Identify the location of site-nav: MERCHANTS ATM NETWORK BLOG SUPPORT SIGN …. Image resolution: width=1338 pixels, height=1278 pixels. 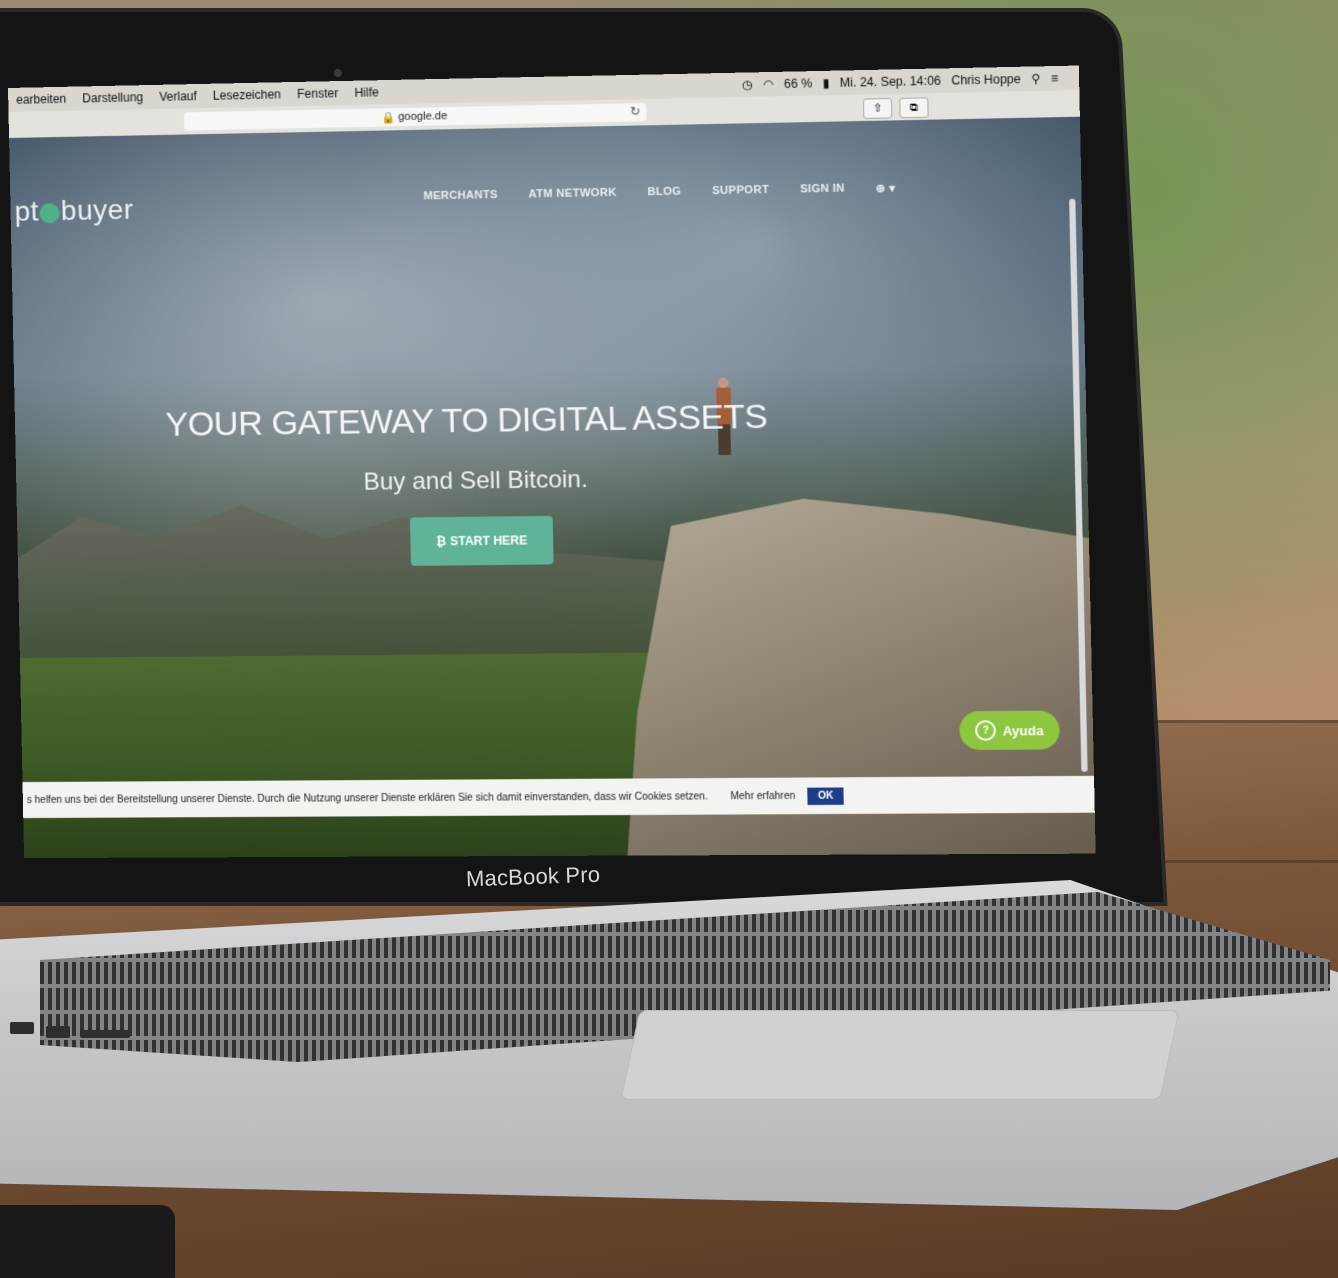
(659, 193).